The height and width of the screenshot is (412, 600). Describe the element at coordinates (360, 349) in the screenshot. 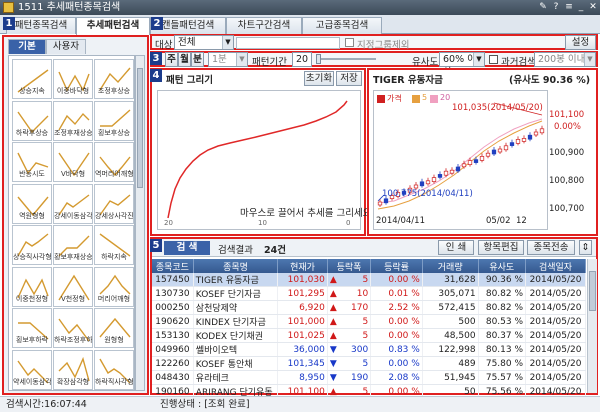

I see `change-value: 300` at that location.